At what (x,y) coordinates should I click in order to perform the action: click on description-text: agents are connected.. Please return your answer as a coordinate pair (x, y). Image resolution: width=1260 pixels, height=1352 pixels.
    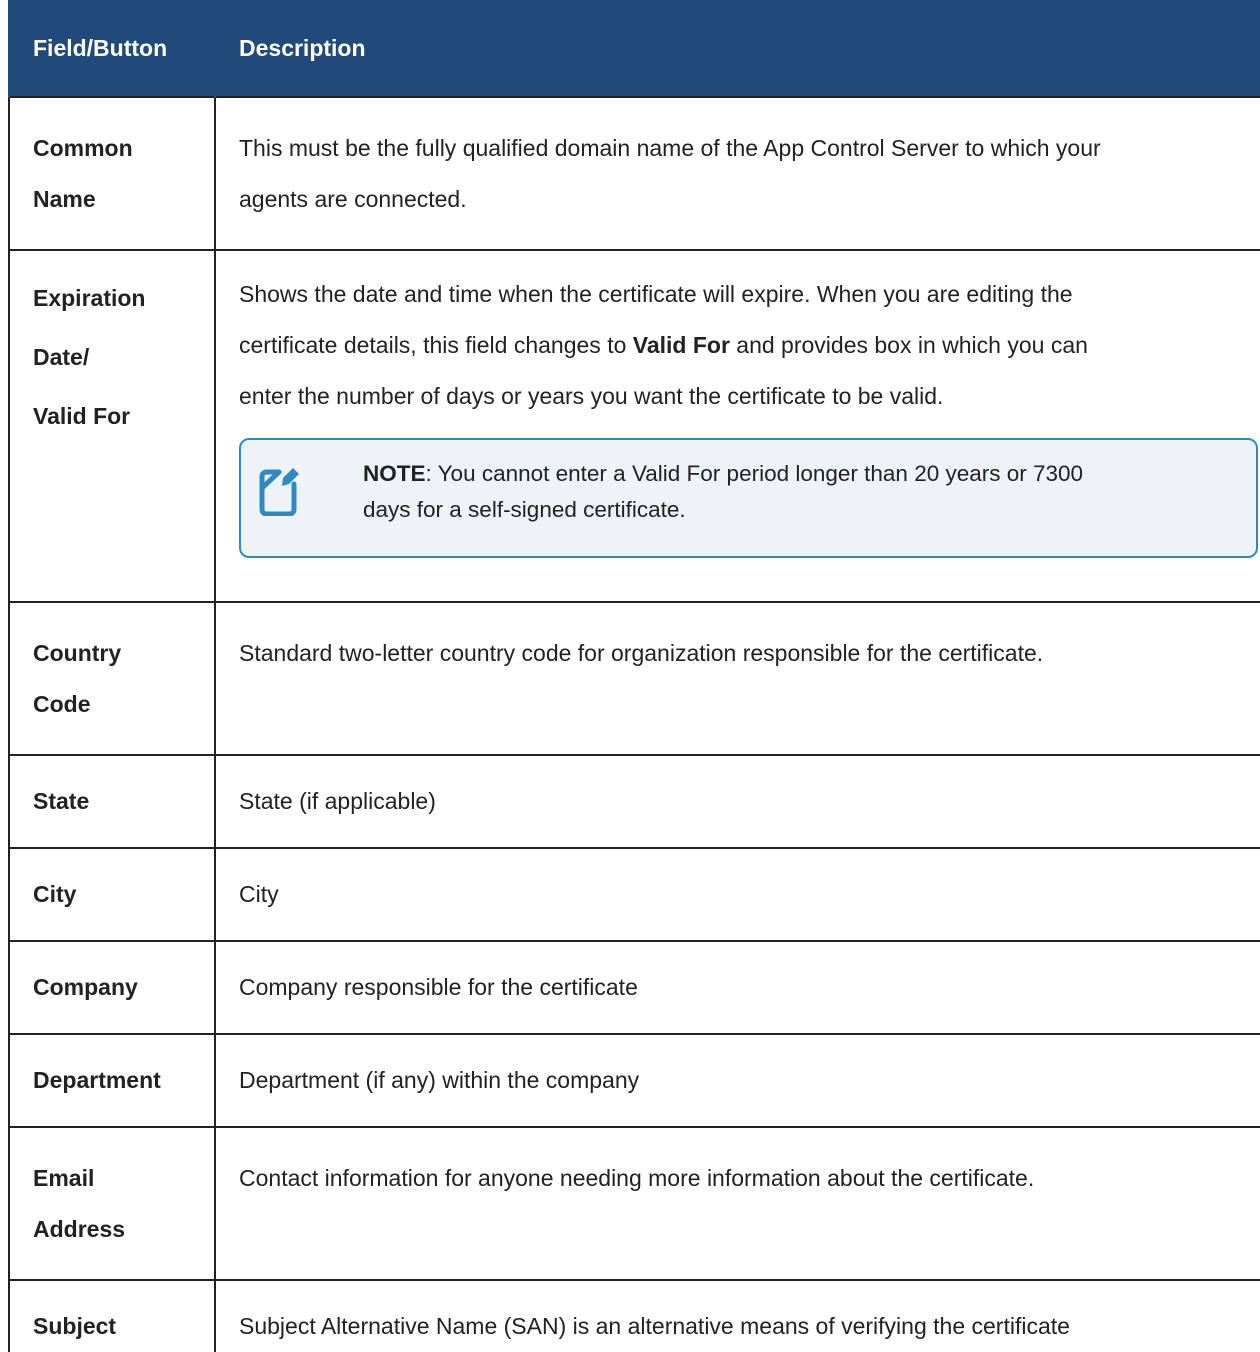
    Looking at the image, I should click on (353, 199).